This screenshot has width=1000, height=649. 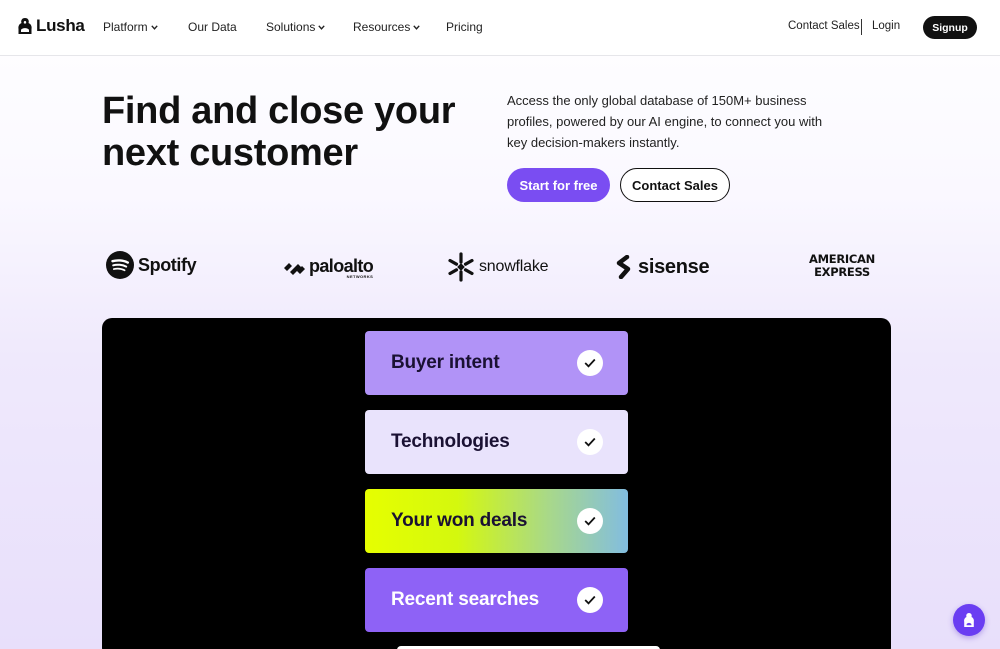 I want to click on filter-card-technologies: Technologies, so click(x=496, y=442).